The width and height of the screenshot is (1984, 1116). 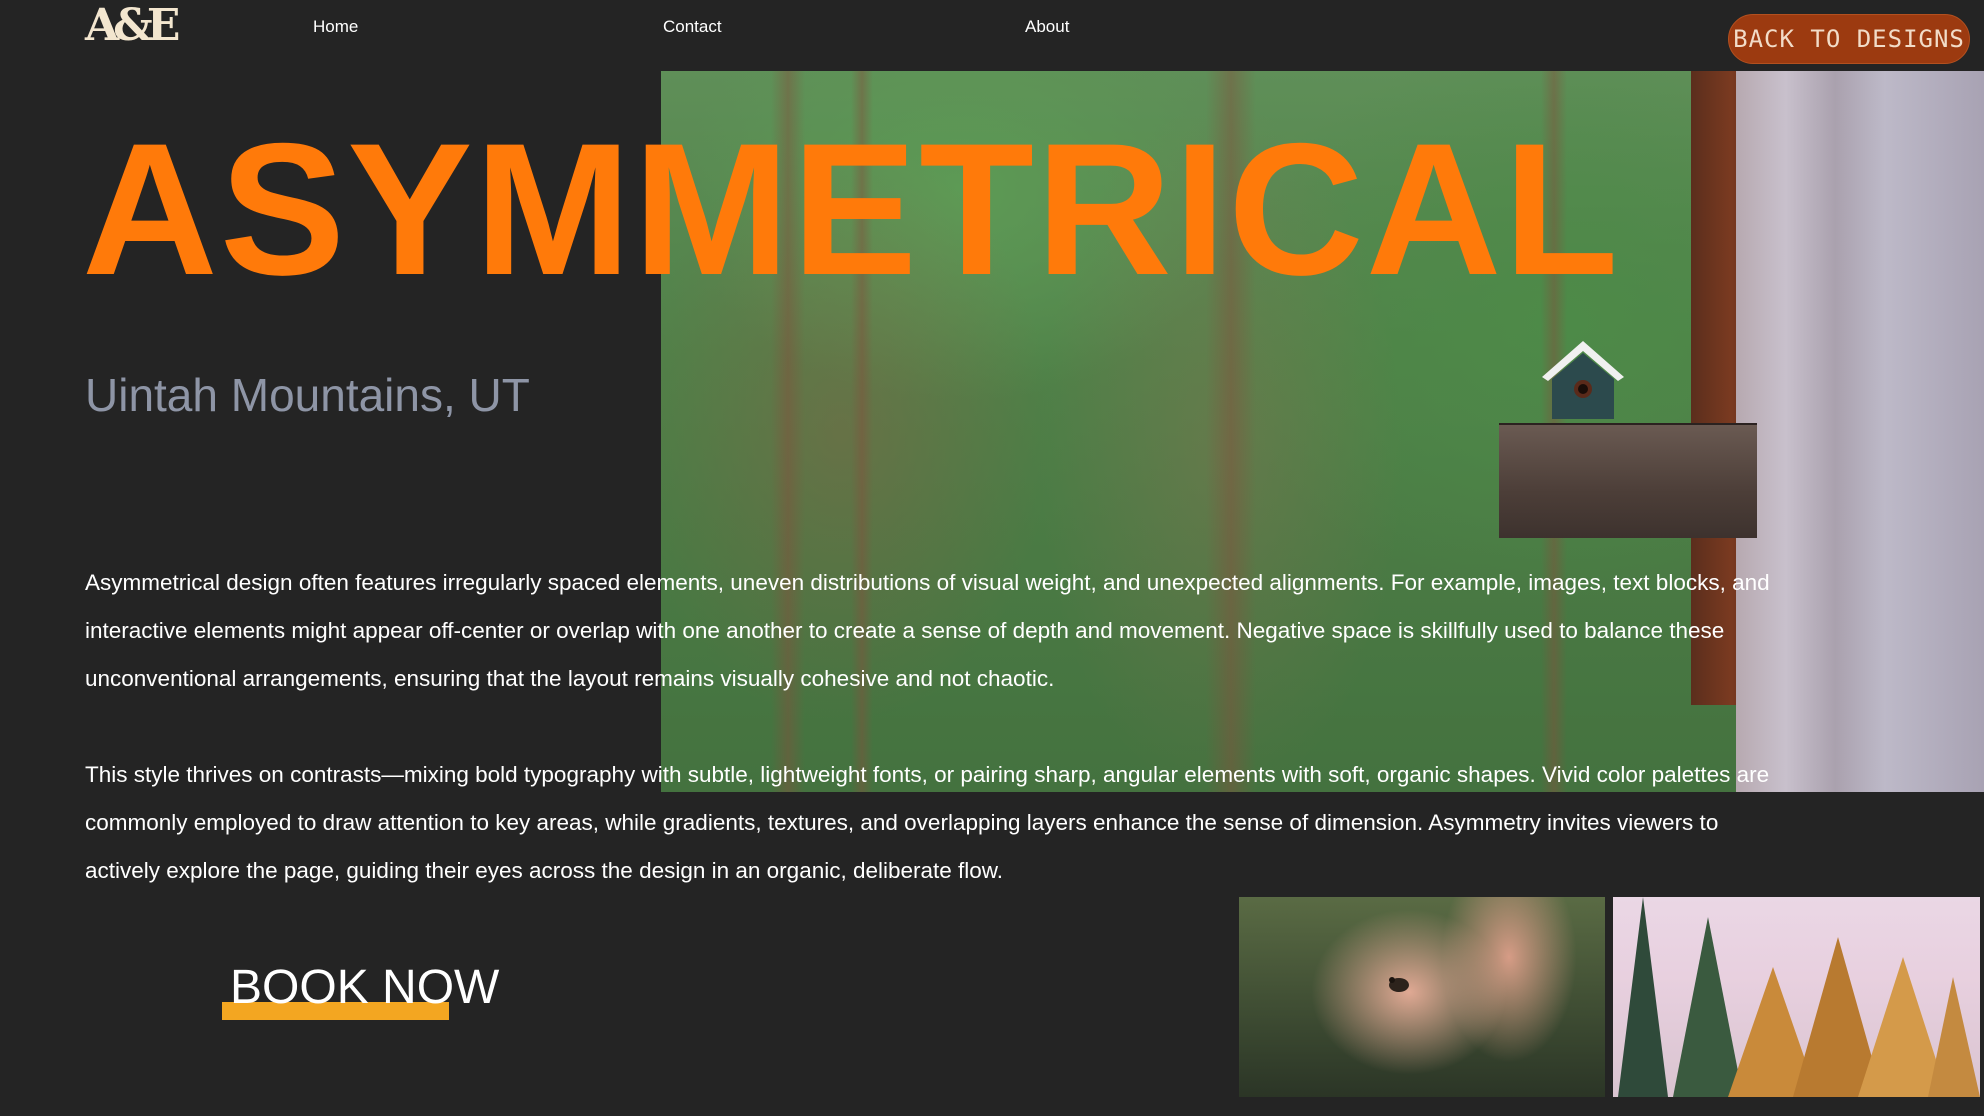 What do you see at coordinates (692, 27) in the screenshot?
I see `nav-link-contact: Contact` at bounding box center [692, 27].